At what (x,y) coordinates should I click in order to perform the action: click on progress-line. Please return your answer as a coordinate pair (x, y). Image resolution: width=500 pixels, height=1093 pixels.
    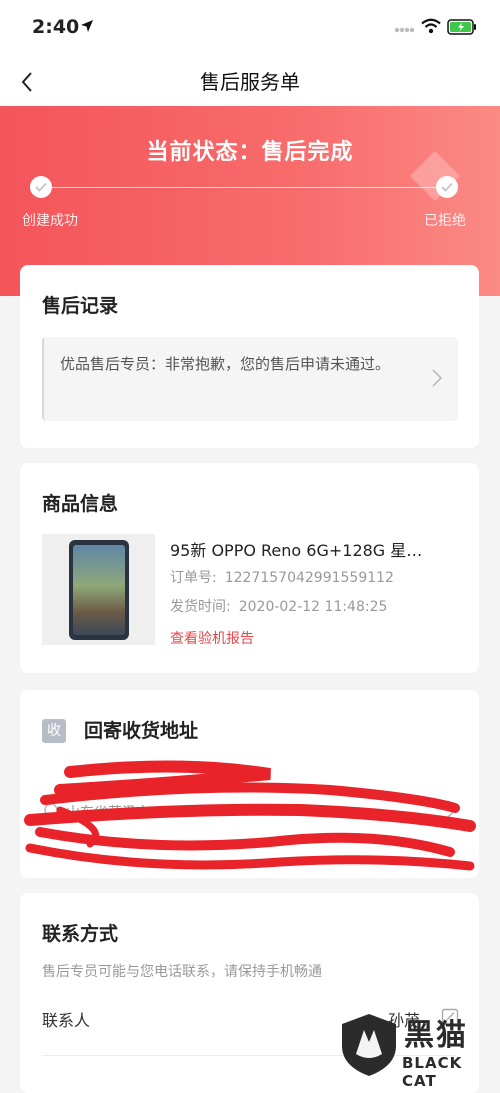
    Looking at the image, I should click on (244, 187).